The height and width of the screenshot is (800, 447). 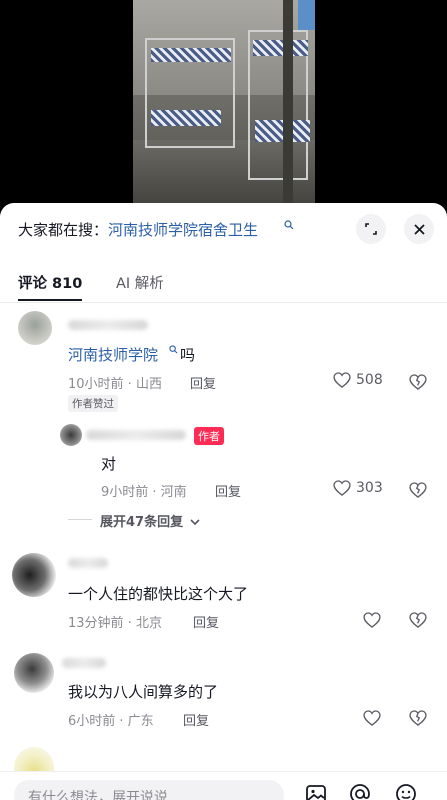 What do you see at coordinates (183, 230) in the screenshot?
I see `search-term-link: 河南技师学院宿舍卫生` at bounding box center [183, 230].